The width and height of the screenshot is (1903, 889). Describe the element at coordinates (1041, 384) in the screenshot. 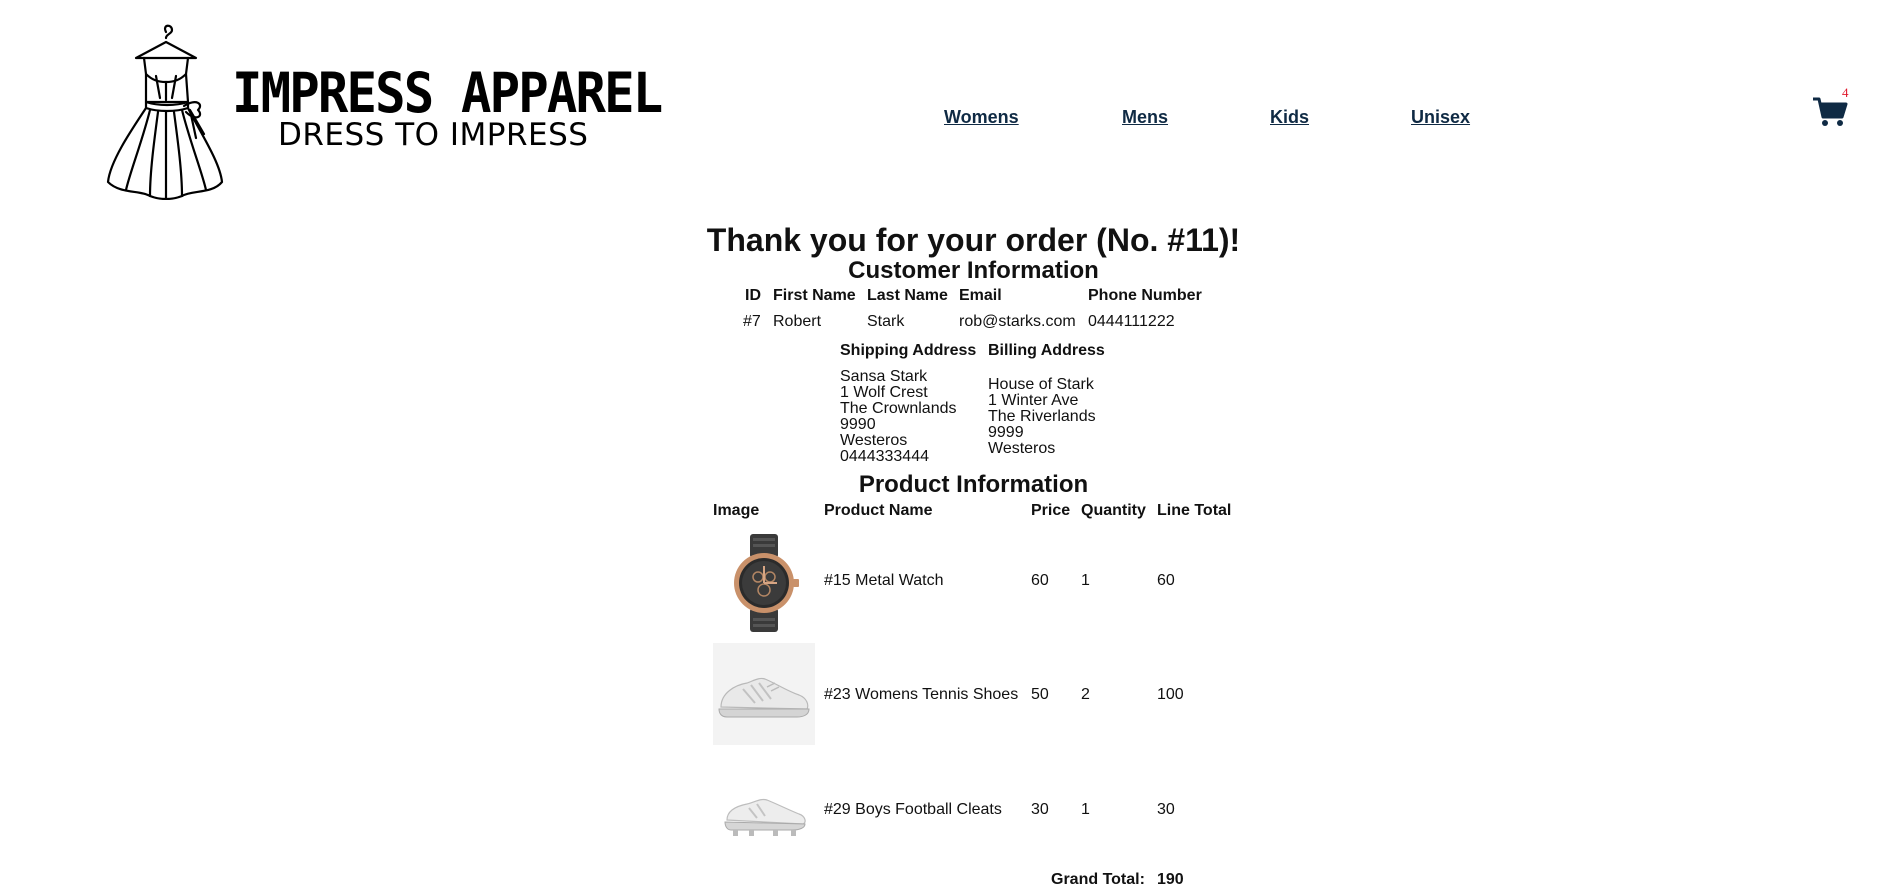

I see `billing-line: House of Stark` at that location.